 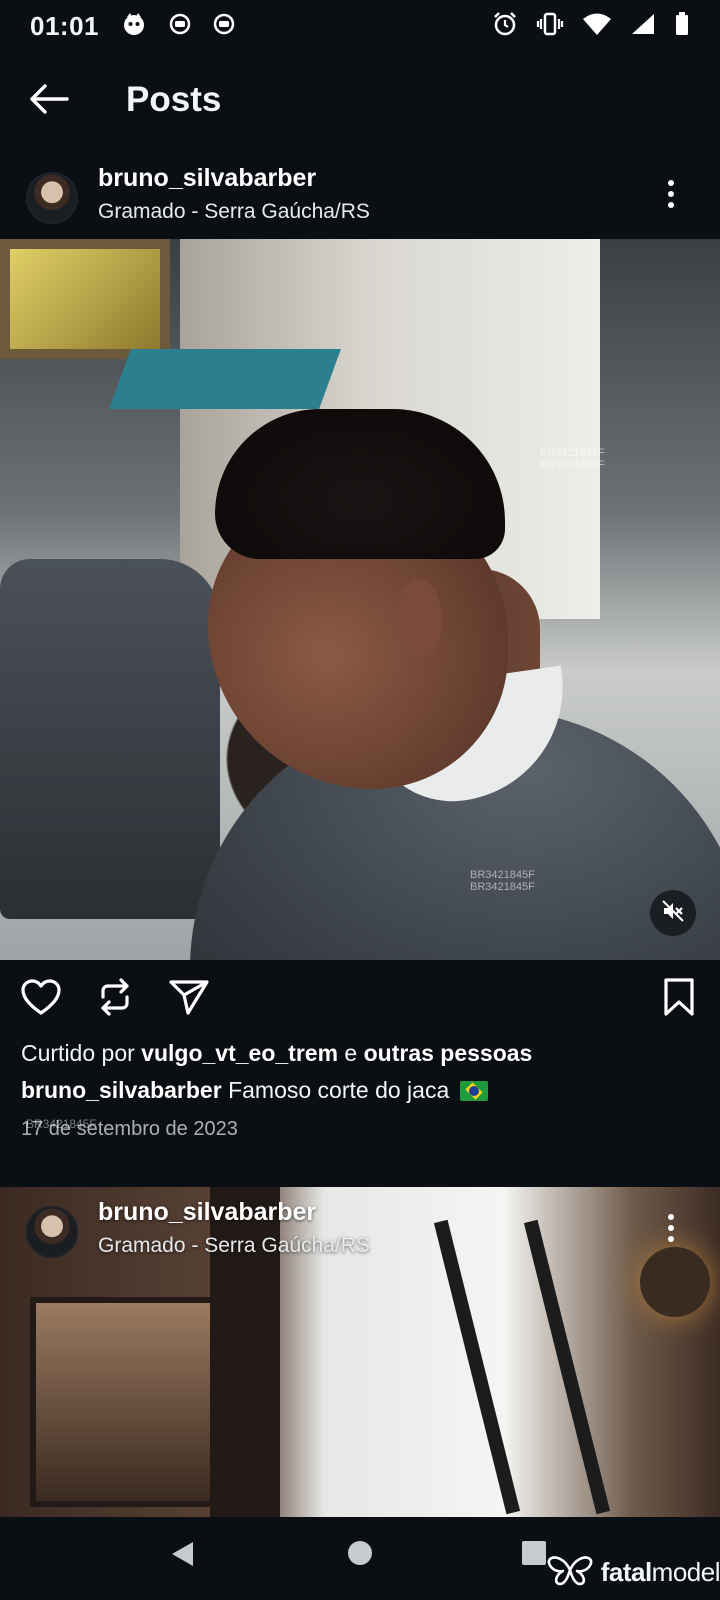 I want to click on bookmark-icon, so click(x=679, y=999).